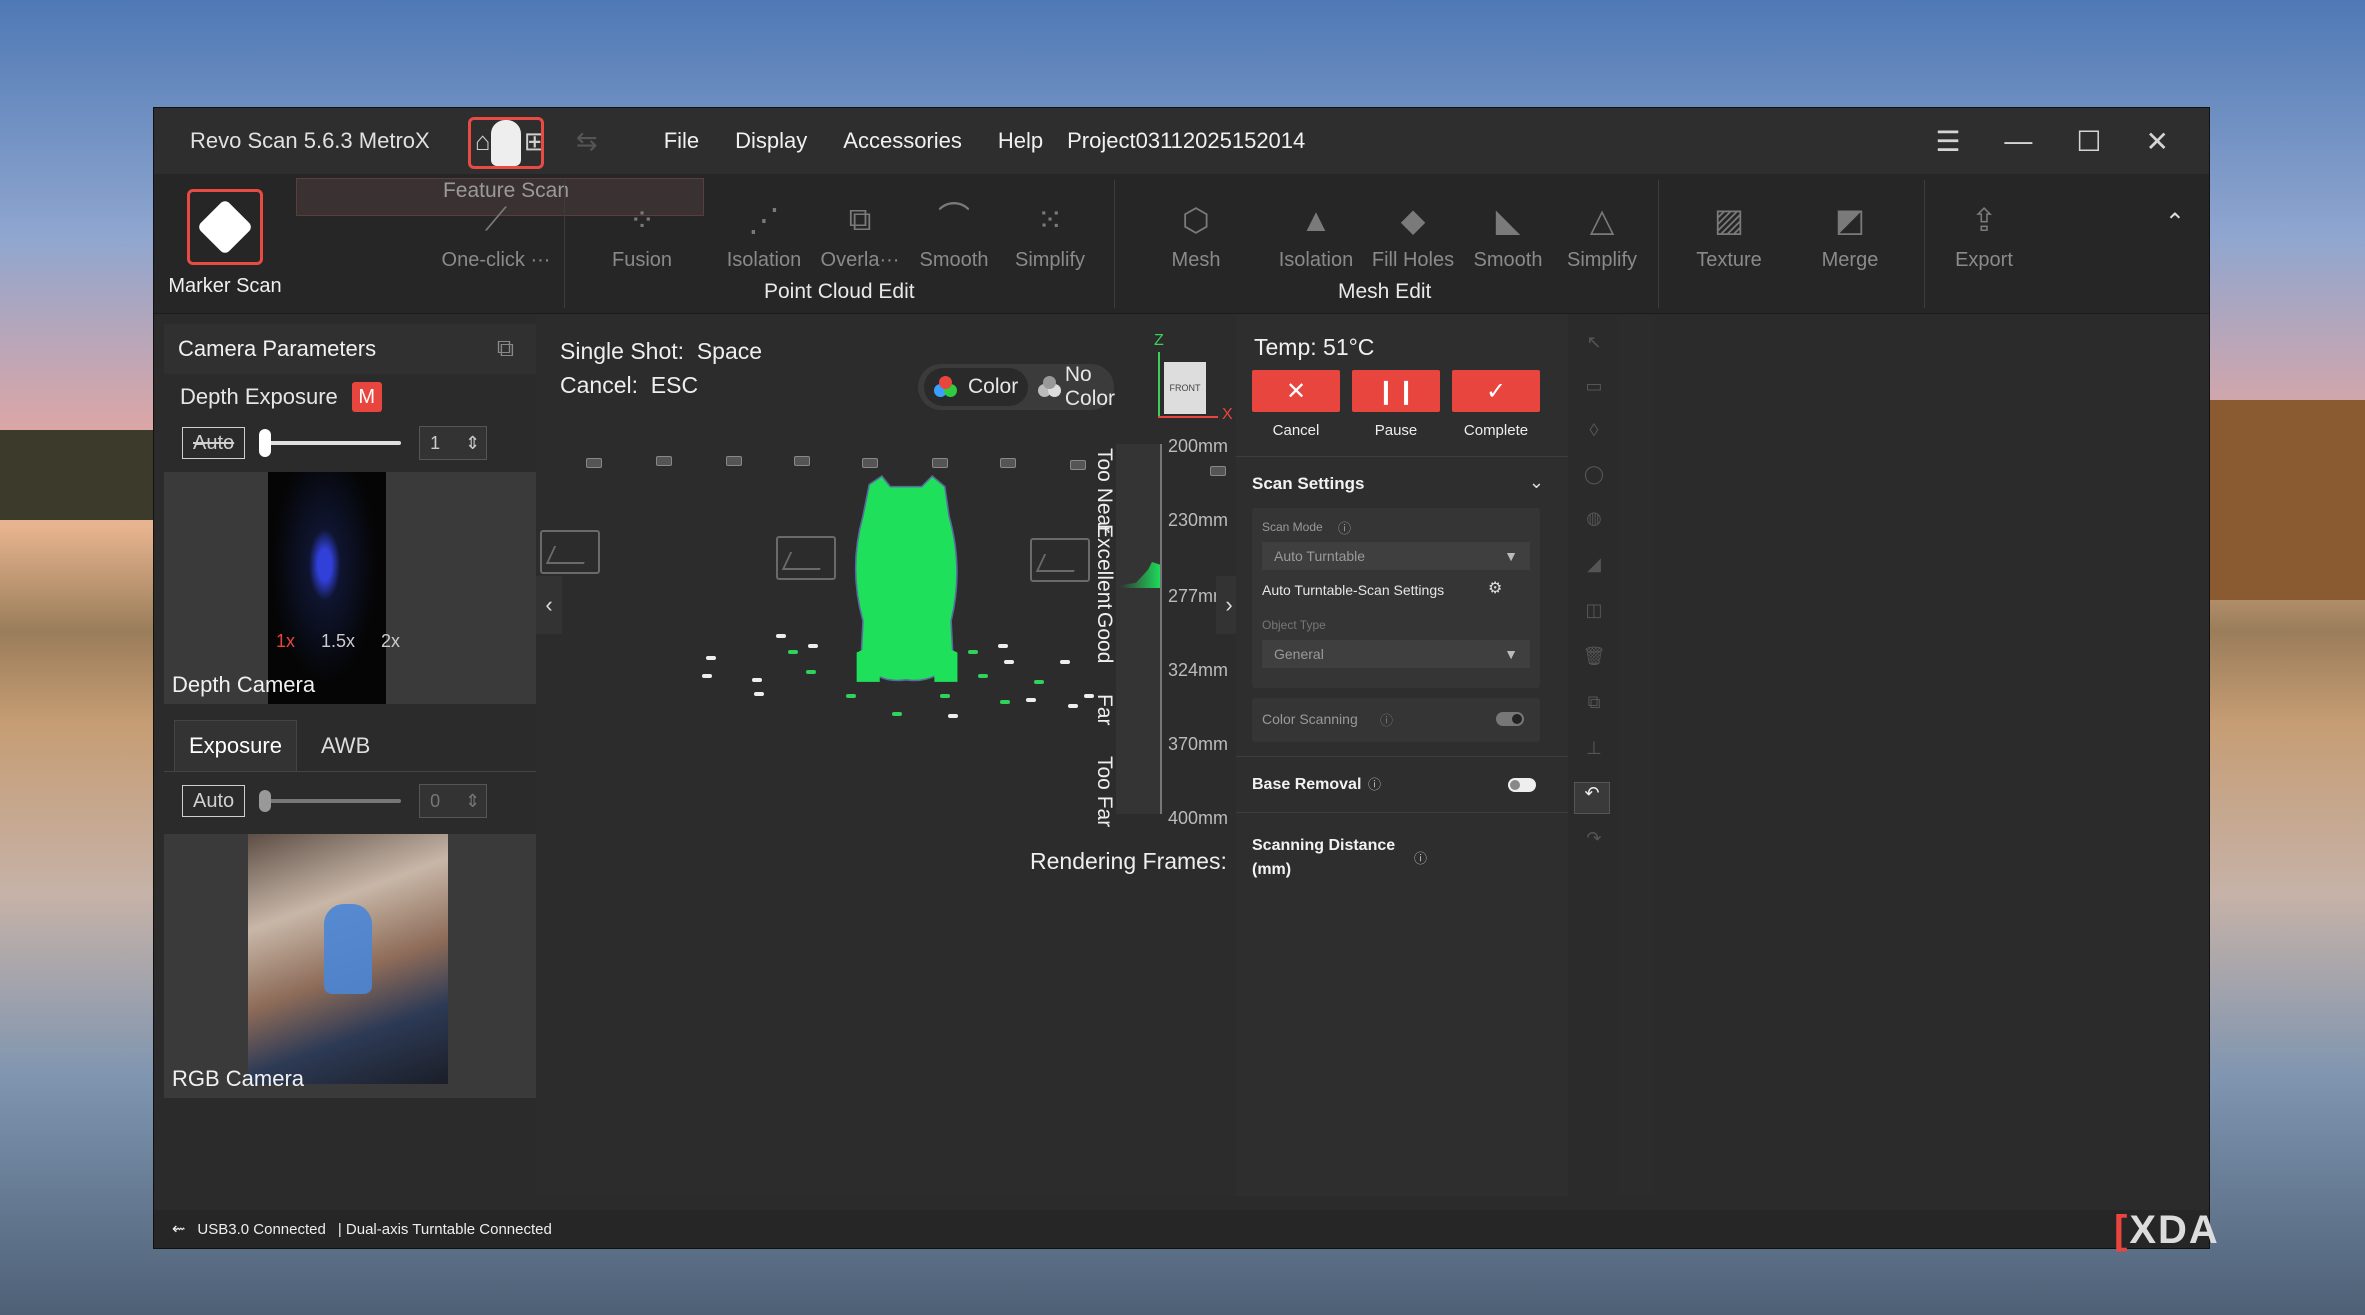 The width and height of the screenshot is (2365, 1315). What do you see at coordinates (77, 475) in the screenshot?
I see `background-treeline-left` at bounding box center [77, 475].